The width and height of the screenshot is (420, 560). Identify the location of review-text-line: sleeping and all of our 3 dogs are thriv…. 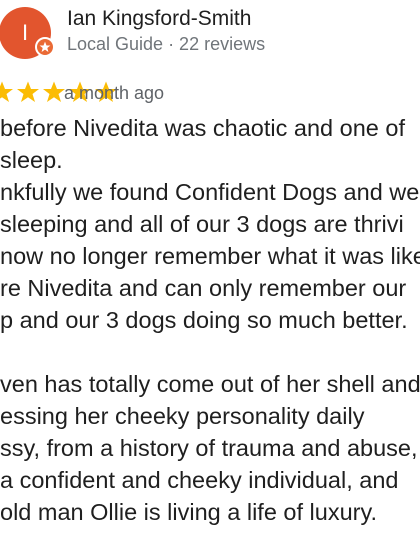
(202, 224).